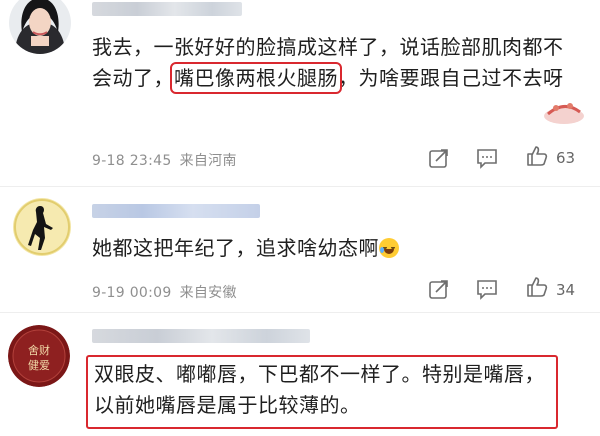 The width and height of the screenshot is (600, 436). Describe the element at coordinates (389, 248) in the screenshot. I see `laugh-cry-emoji-icon` at that location.